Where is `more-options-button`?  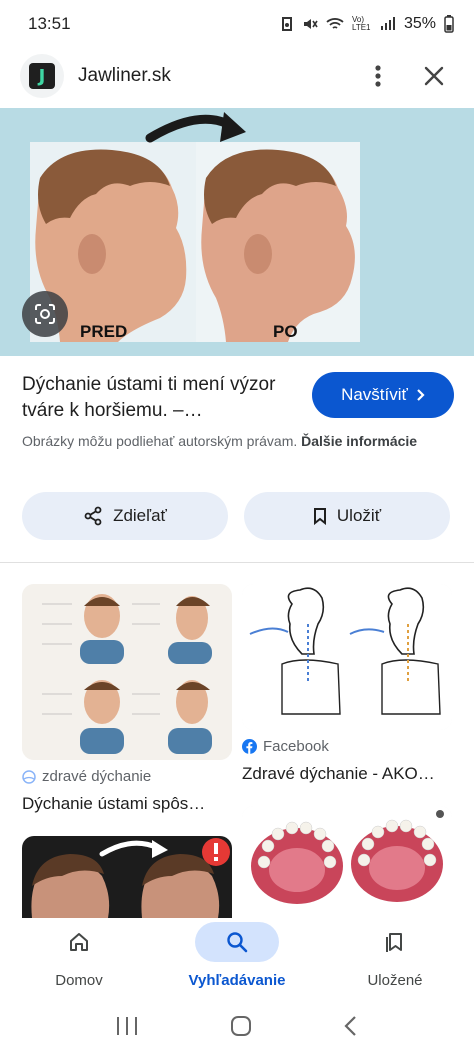 more-options-button is located at coordinates (378, 76).